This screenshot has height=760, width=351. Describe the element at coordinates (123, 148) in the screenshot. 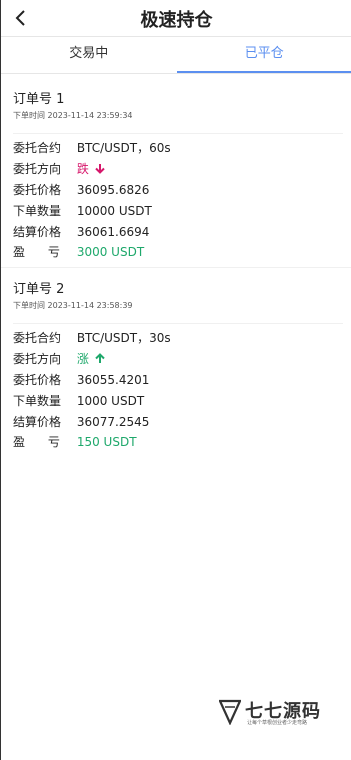

I see `contract-value: BTC/USDT，60s` at that location.